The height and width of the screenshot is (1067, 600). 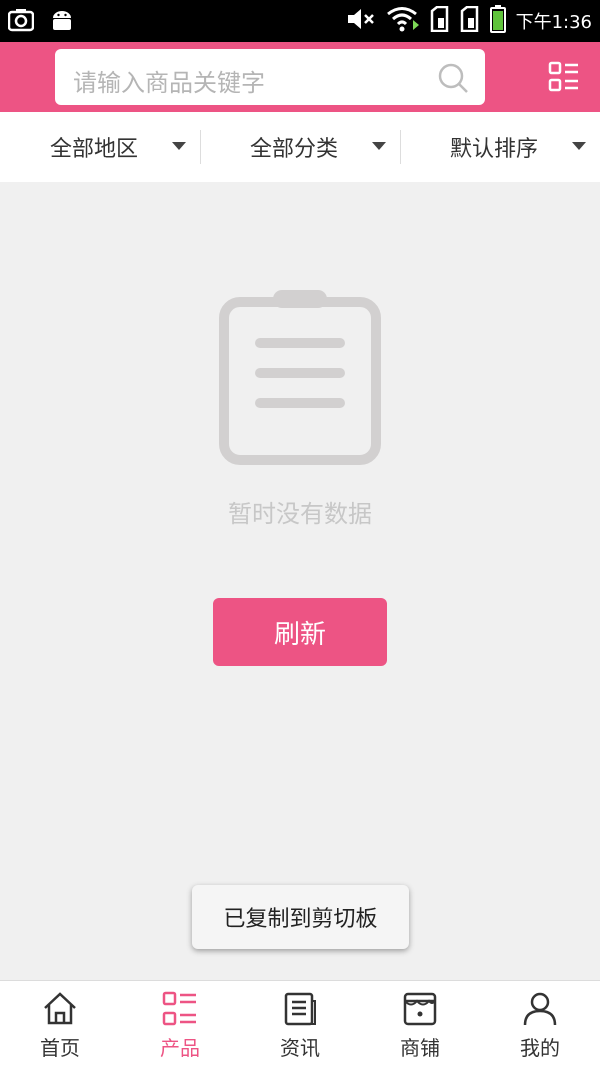 What do you see at coordinates (403, 21) in the screenshot?
I see `wifi-icon` at bounding box center [403, 21].